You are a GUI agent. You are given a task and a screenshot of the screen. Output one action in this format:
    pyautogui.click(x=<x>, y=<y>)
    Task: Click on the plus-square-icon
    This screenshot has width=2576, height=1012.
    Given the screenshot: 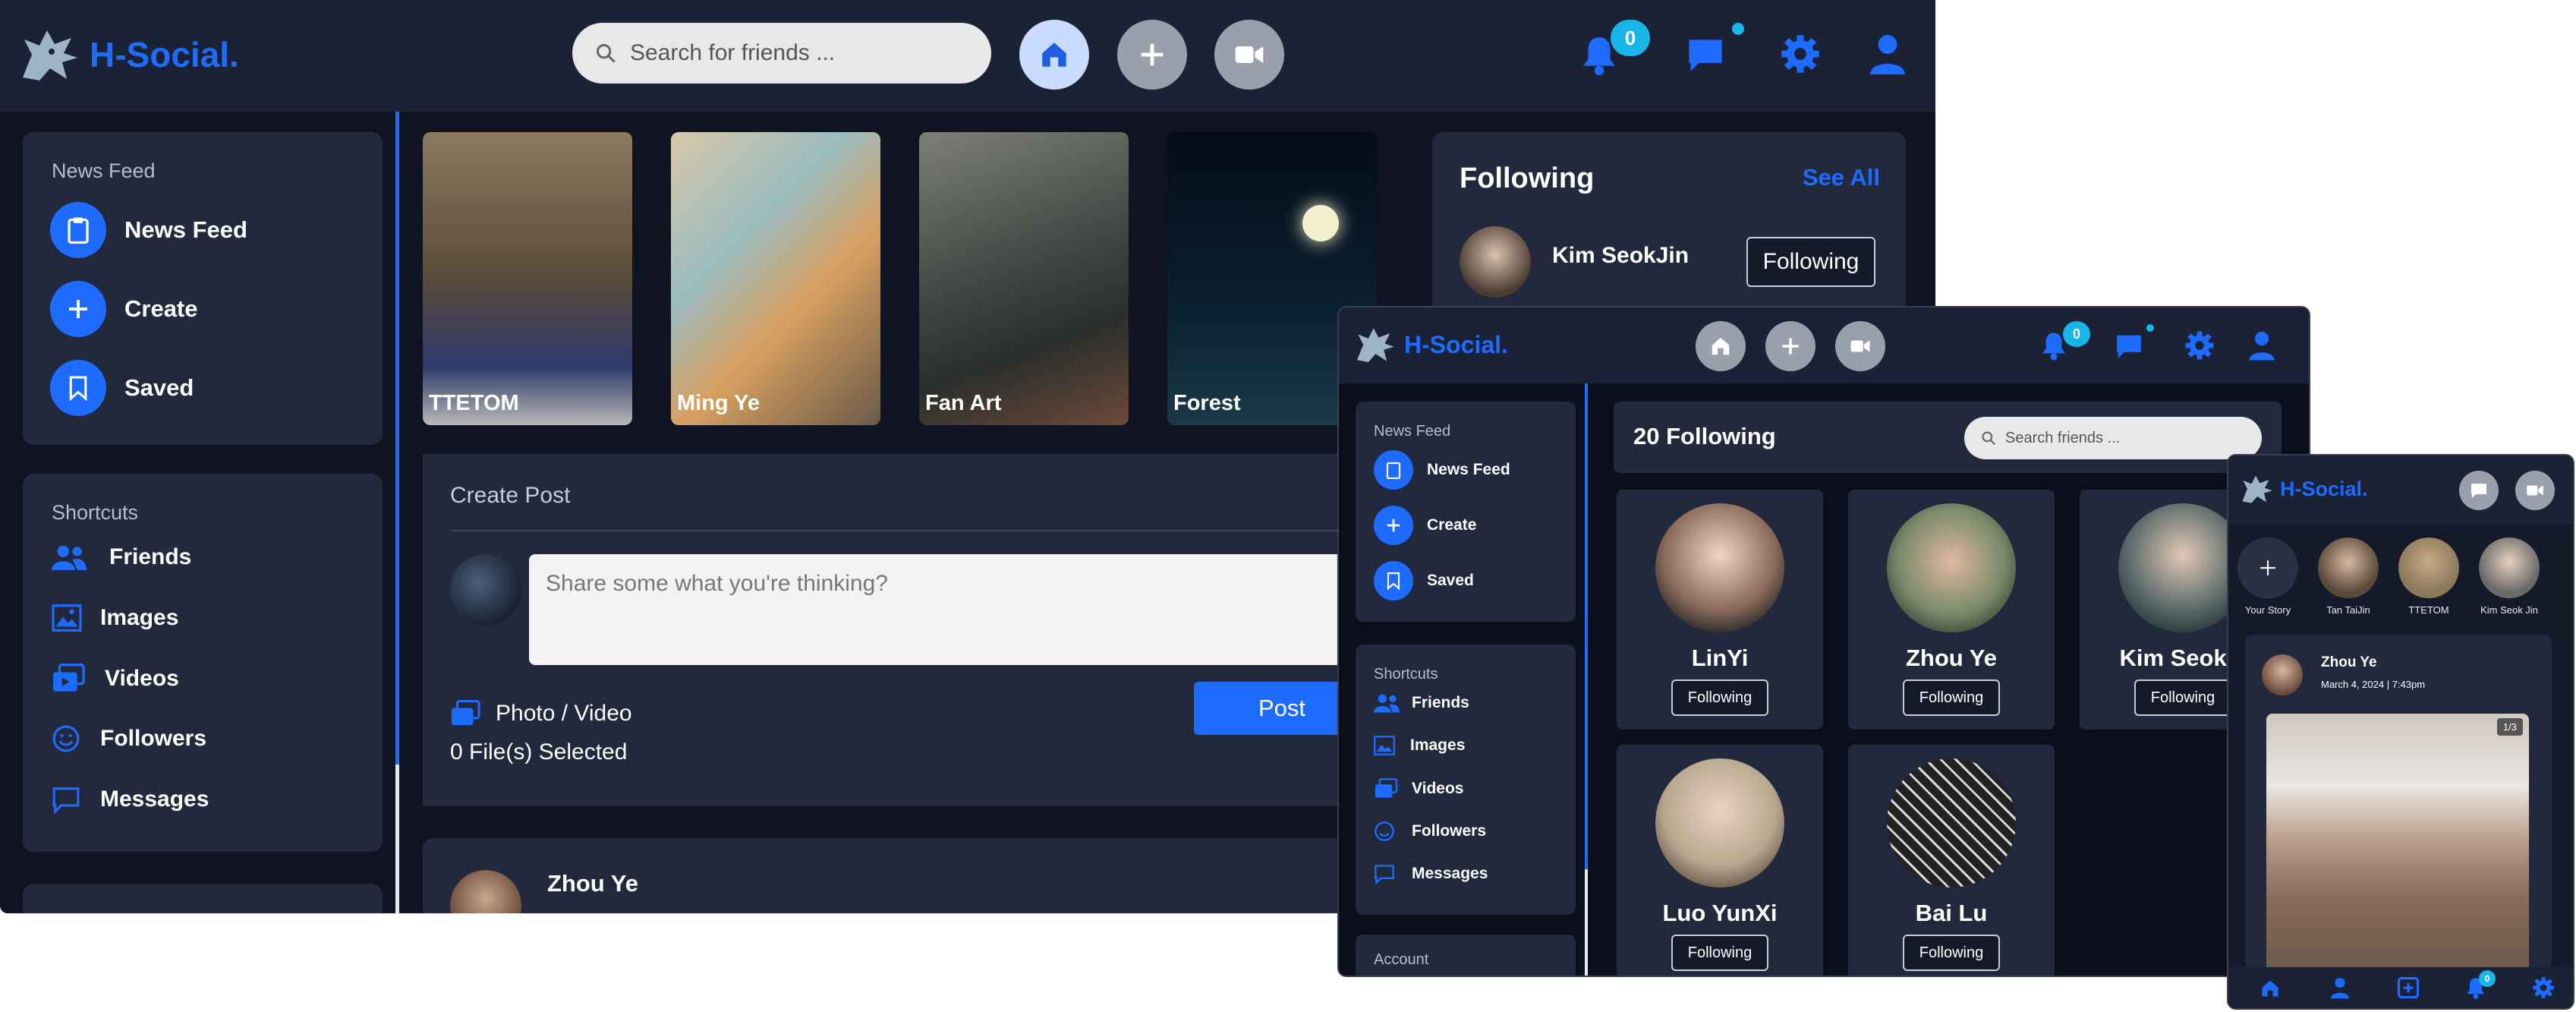 What is the action you would take?
    pyautogui.click(x=2408, y=987)
    